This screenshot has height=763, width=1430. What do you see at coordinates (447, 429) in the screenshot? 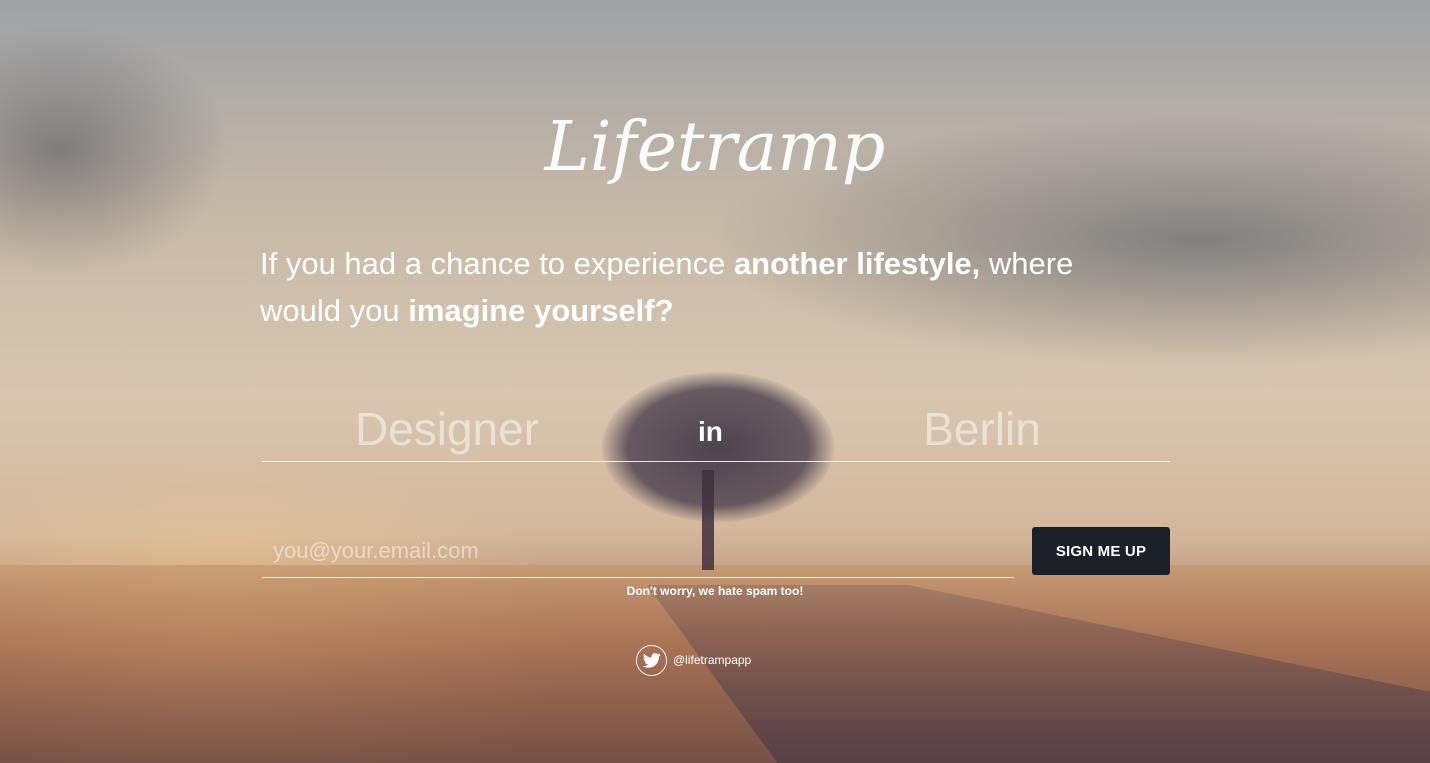
I see `role-input` at bounding box center [447, 429].